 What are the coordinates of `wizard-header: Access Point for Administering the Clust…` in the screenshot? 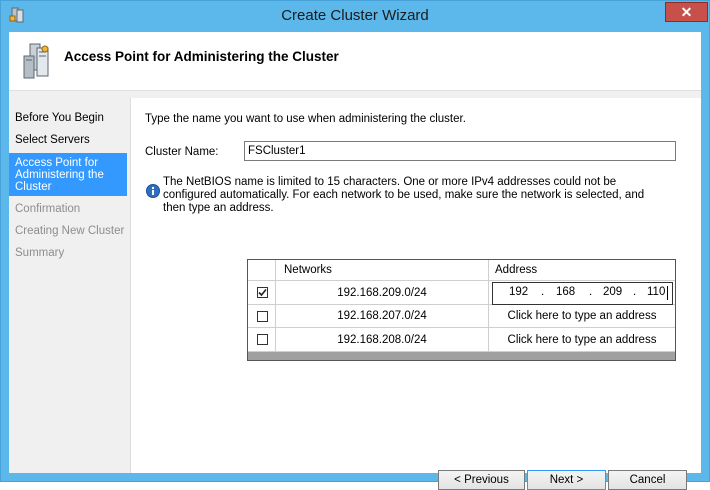 It's located at (355, 61).